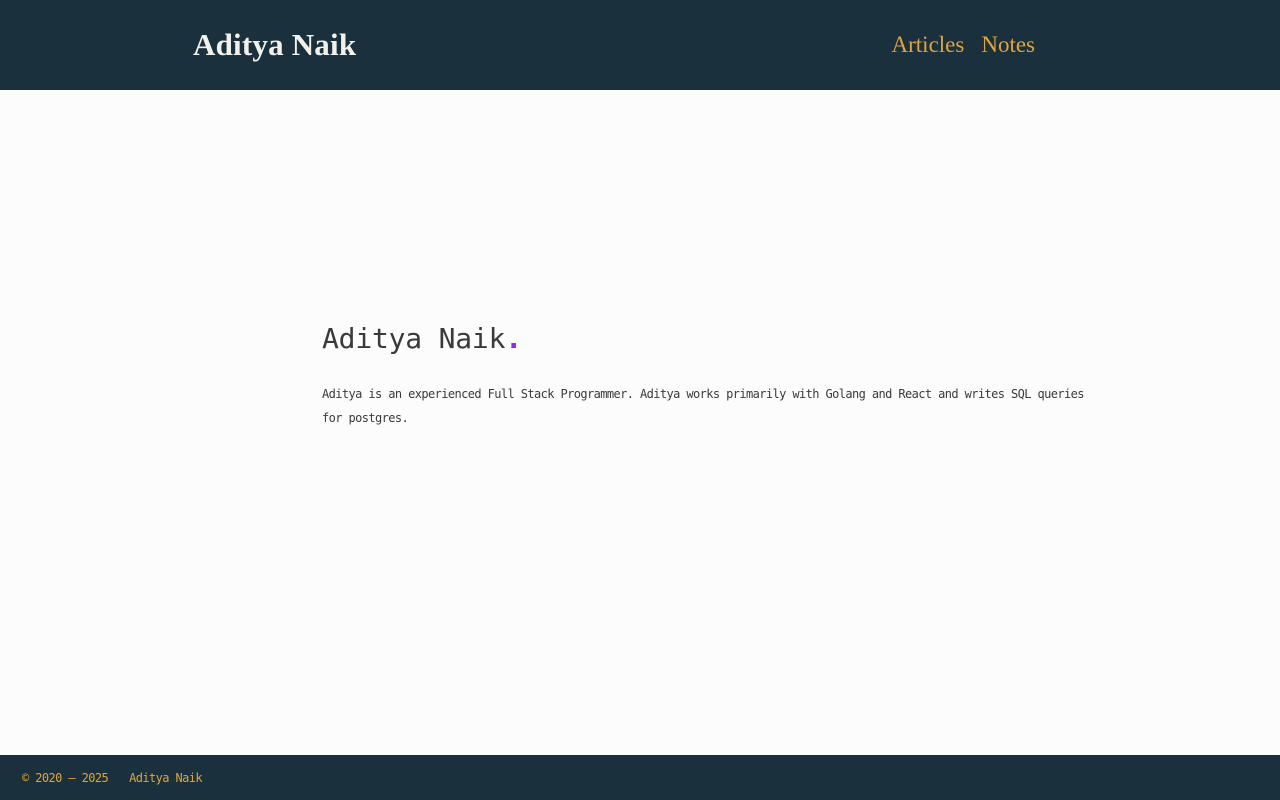 This screenshot has height=800, width=1280. I want to click on footer-owner-link: Aditya Naik, so click(165, 778).